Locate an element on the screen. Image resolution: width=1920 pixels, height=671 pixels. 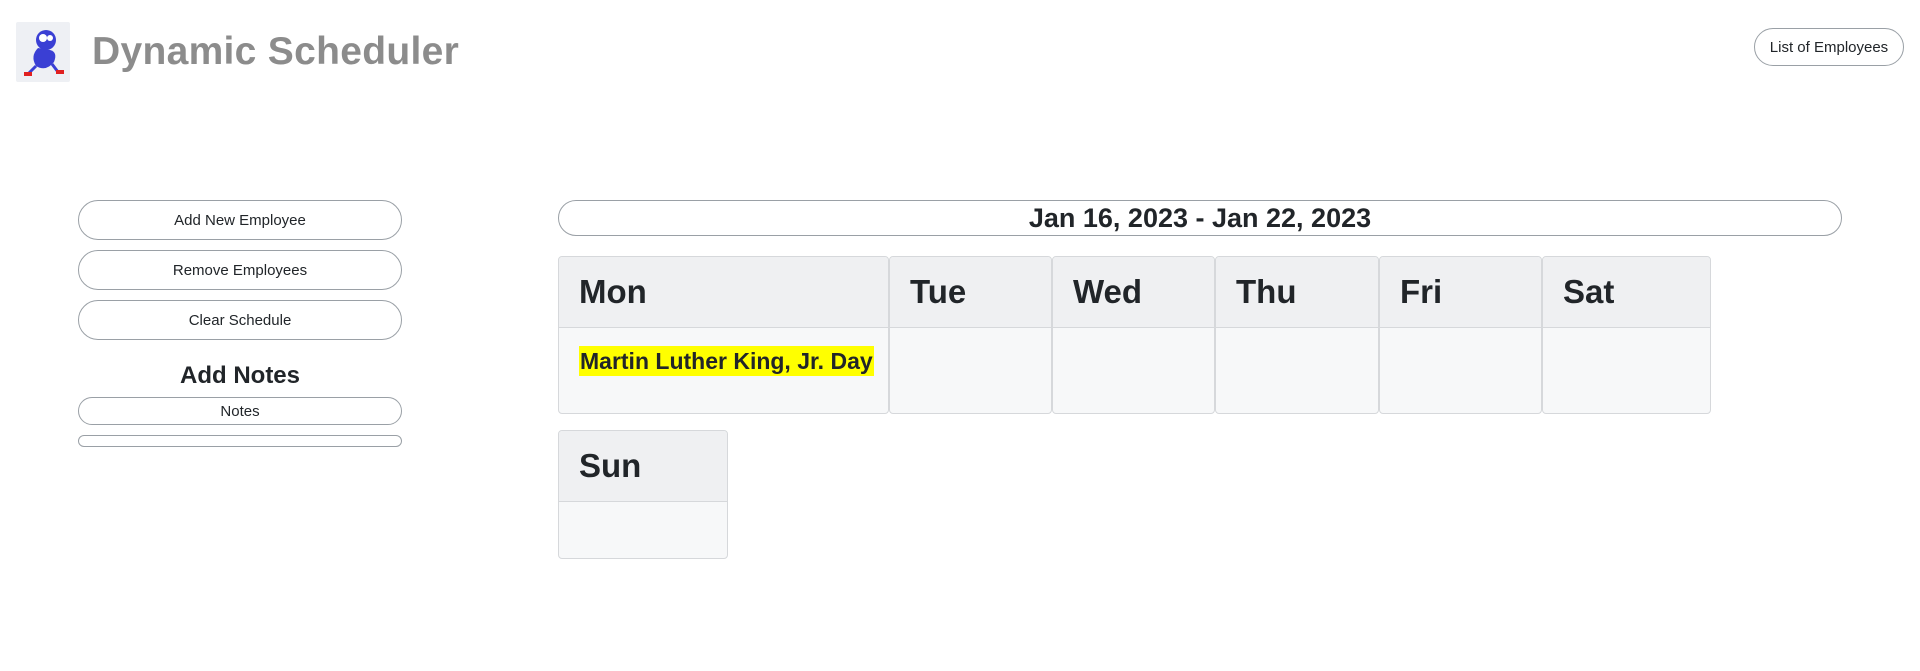
add-notes-heading: Add Notes is located at coordinates (240, 375).